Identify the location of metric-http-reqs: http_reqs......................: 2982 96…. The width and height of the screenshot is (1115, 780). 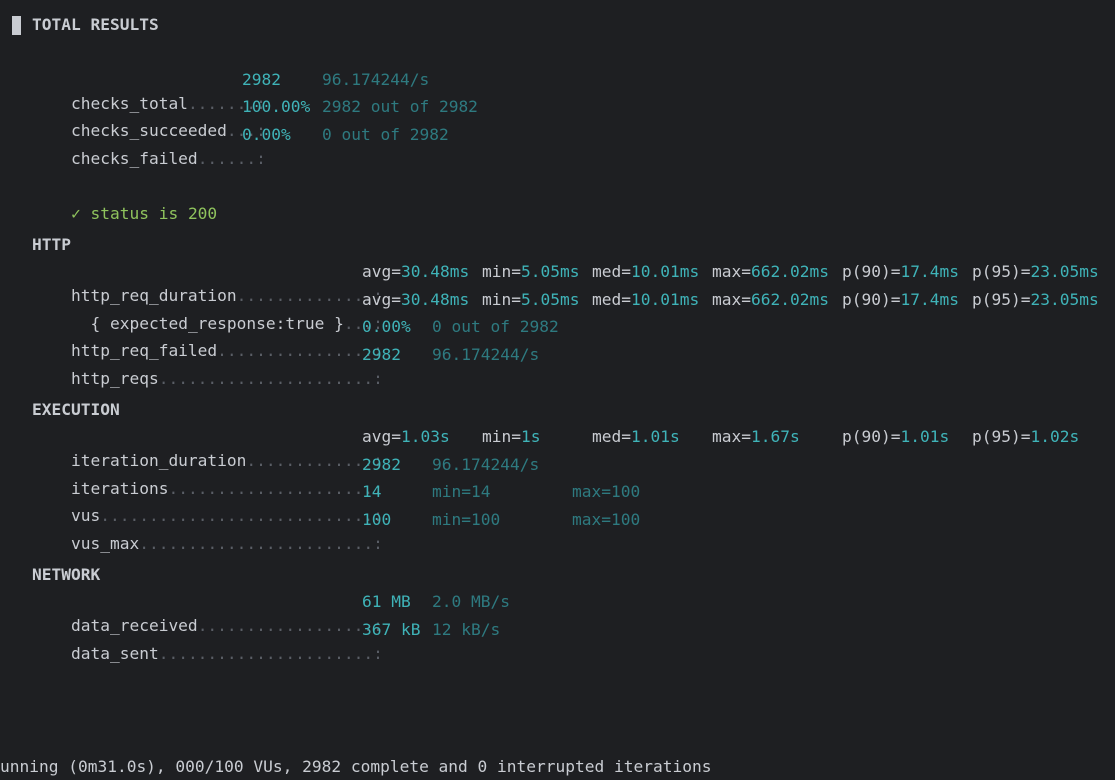
(285, 365).